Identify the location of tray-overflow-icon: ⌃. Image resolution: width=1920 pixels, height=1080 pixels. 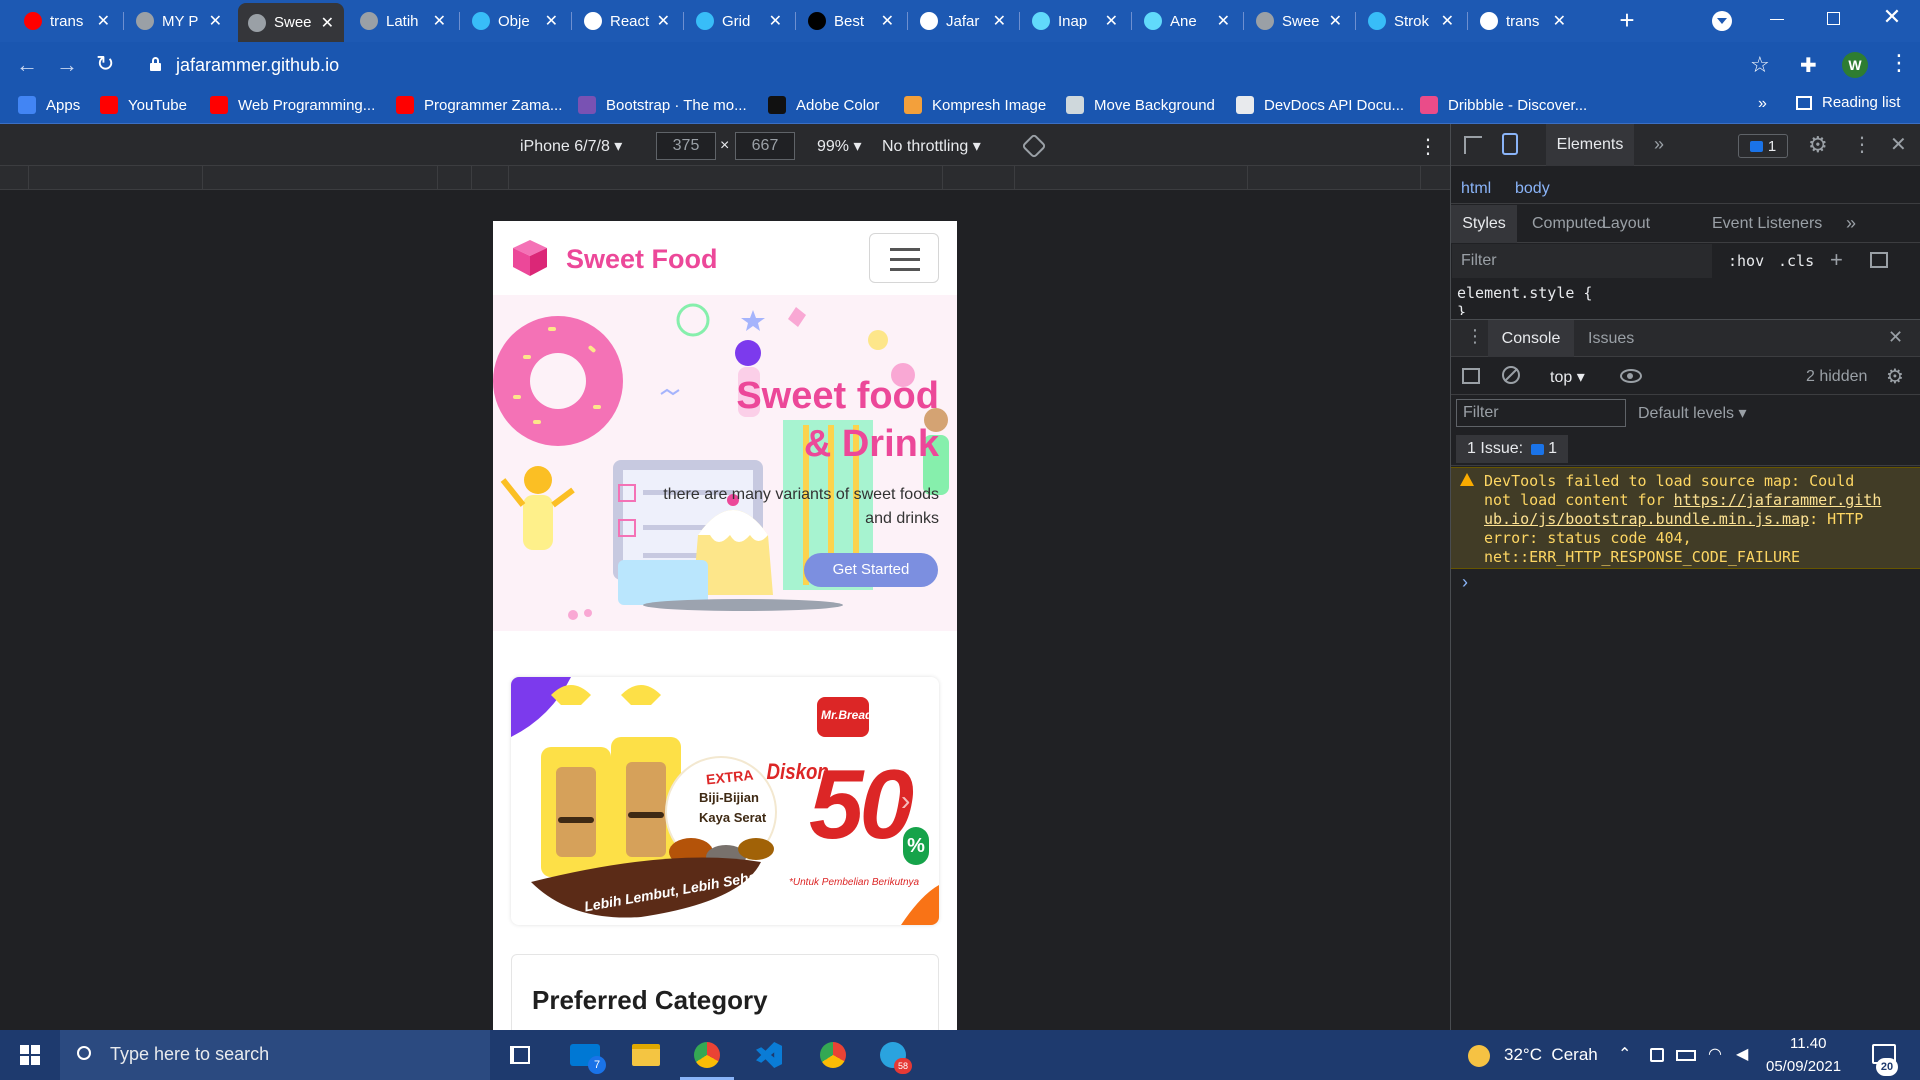
(1624, 1054).